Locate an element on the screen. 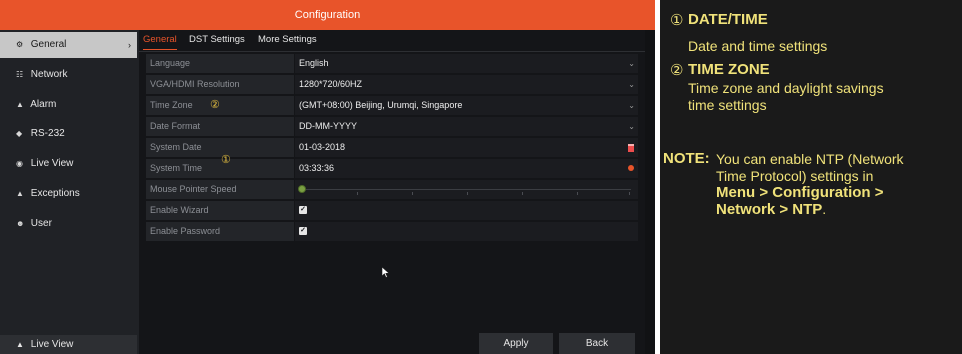  language-label: Language is located at coordinates (220, 63).